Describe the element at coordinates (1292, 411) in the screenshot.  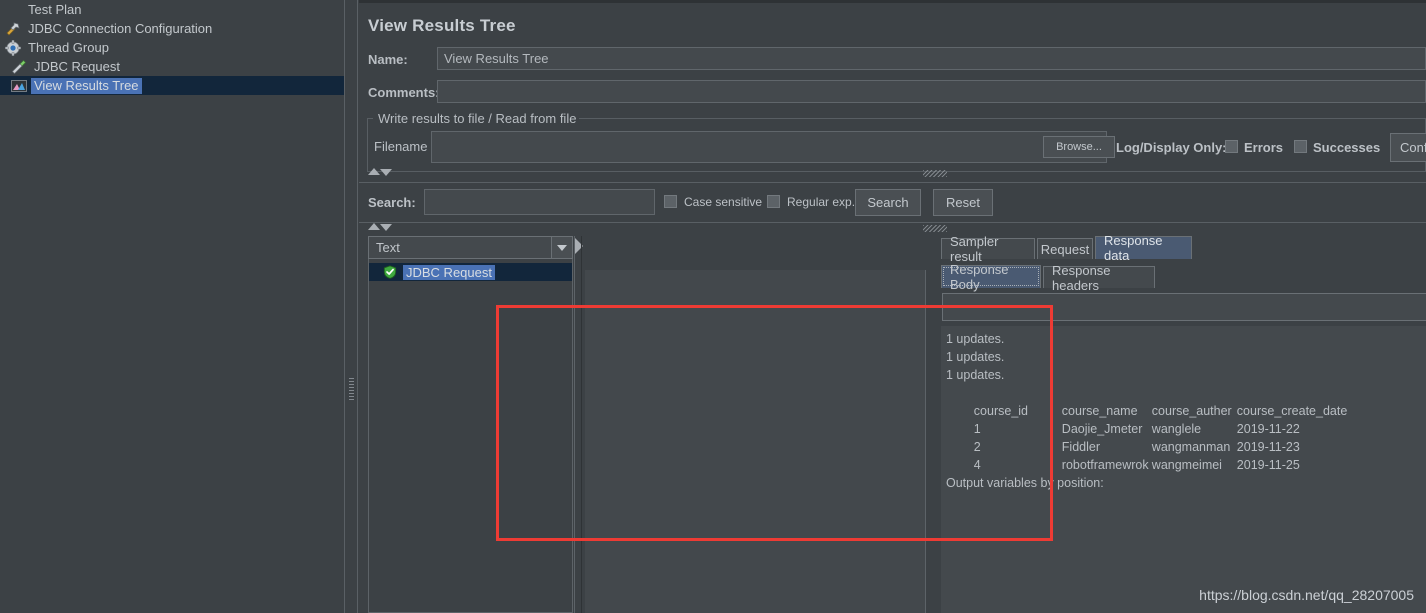
I see `header-course-create-date: course_create_date` at that location.